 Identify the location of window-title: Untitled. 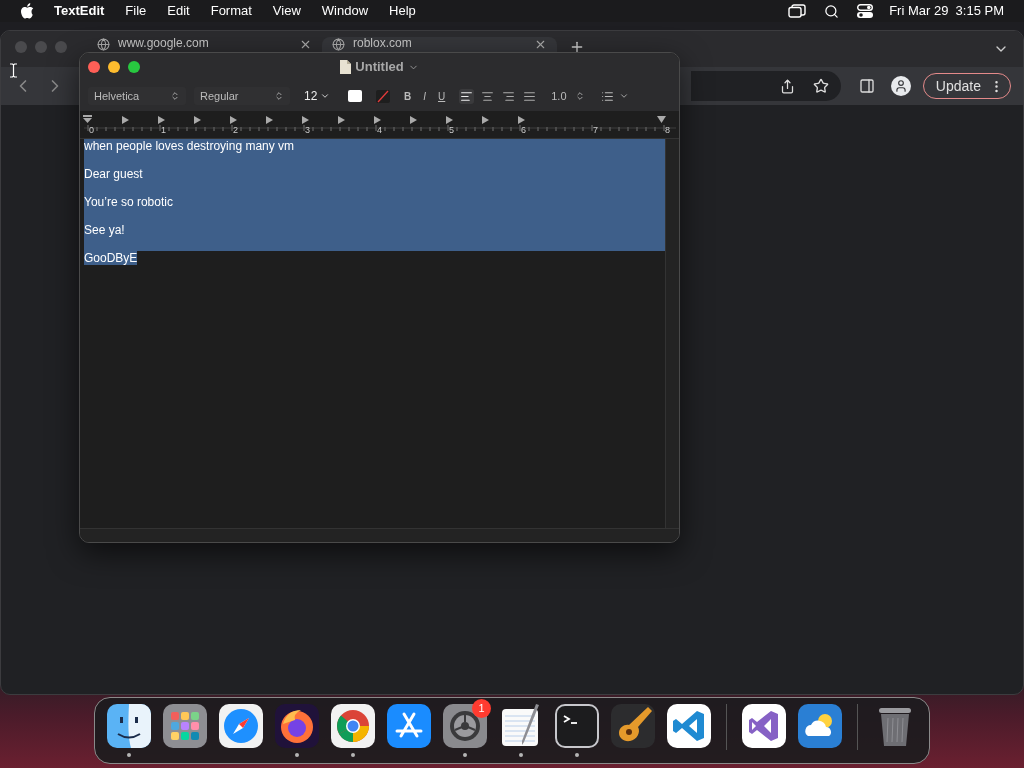
(379, 67).